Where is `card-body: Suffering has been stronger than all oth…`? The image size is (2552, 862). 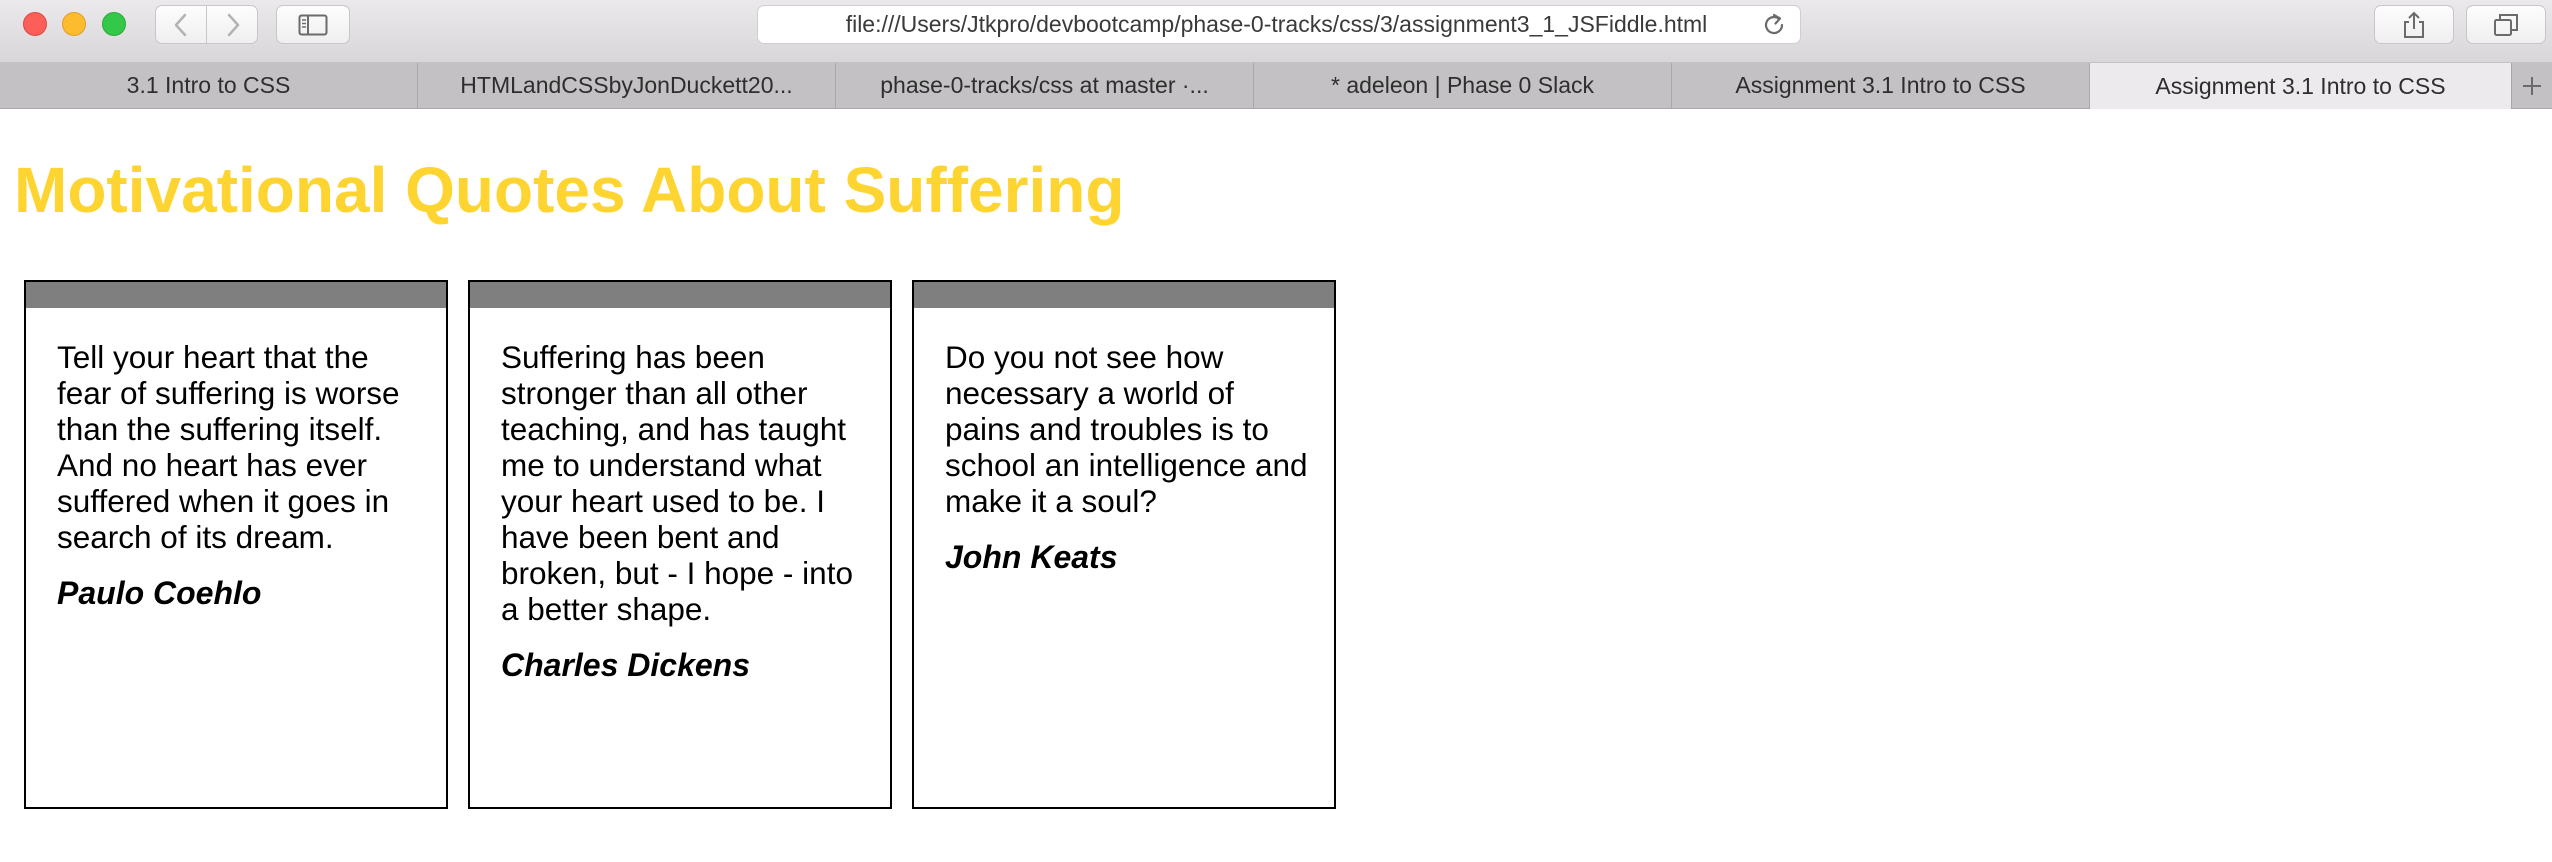
card-body: Suffering has been stronger than all oth… is located at coordinates (686, 511).